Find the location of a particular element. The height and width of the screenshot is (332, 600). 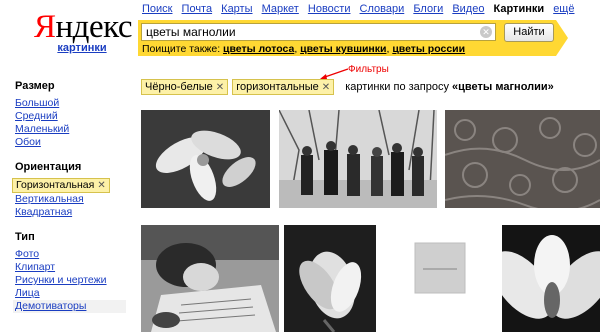

clear-icon: ✕ is located at coordinates (486, 32).